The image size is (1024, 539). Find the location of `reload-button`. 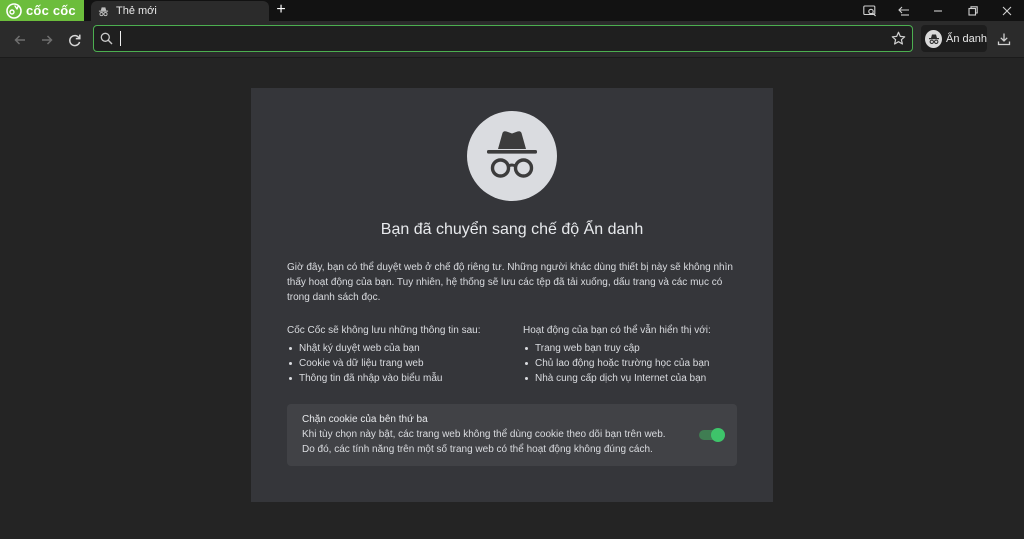

reload-button is located at coordinates (74, 40).